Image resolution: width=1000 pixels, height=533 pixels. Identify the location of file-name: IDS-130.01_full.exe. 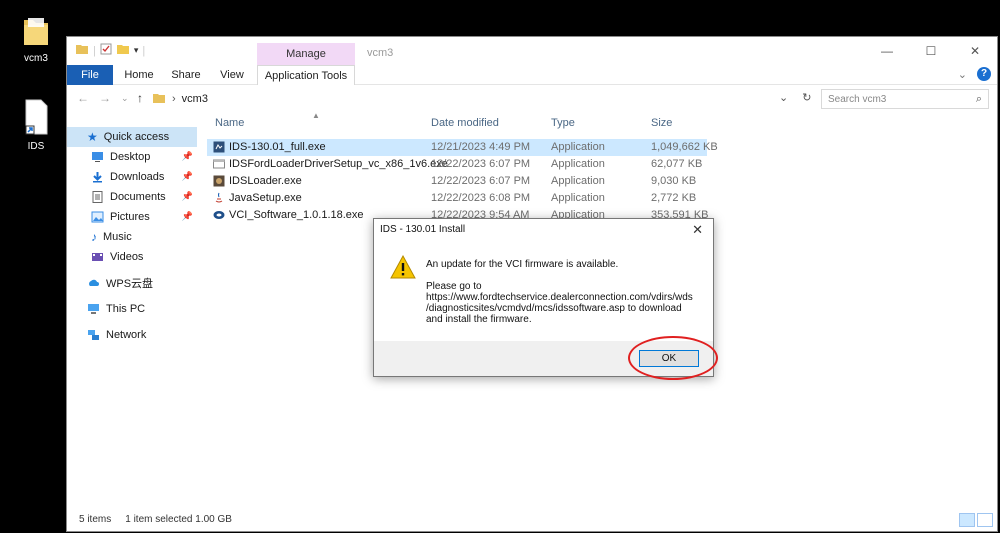
(277, 147).